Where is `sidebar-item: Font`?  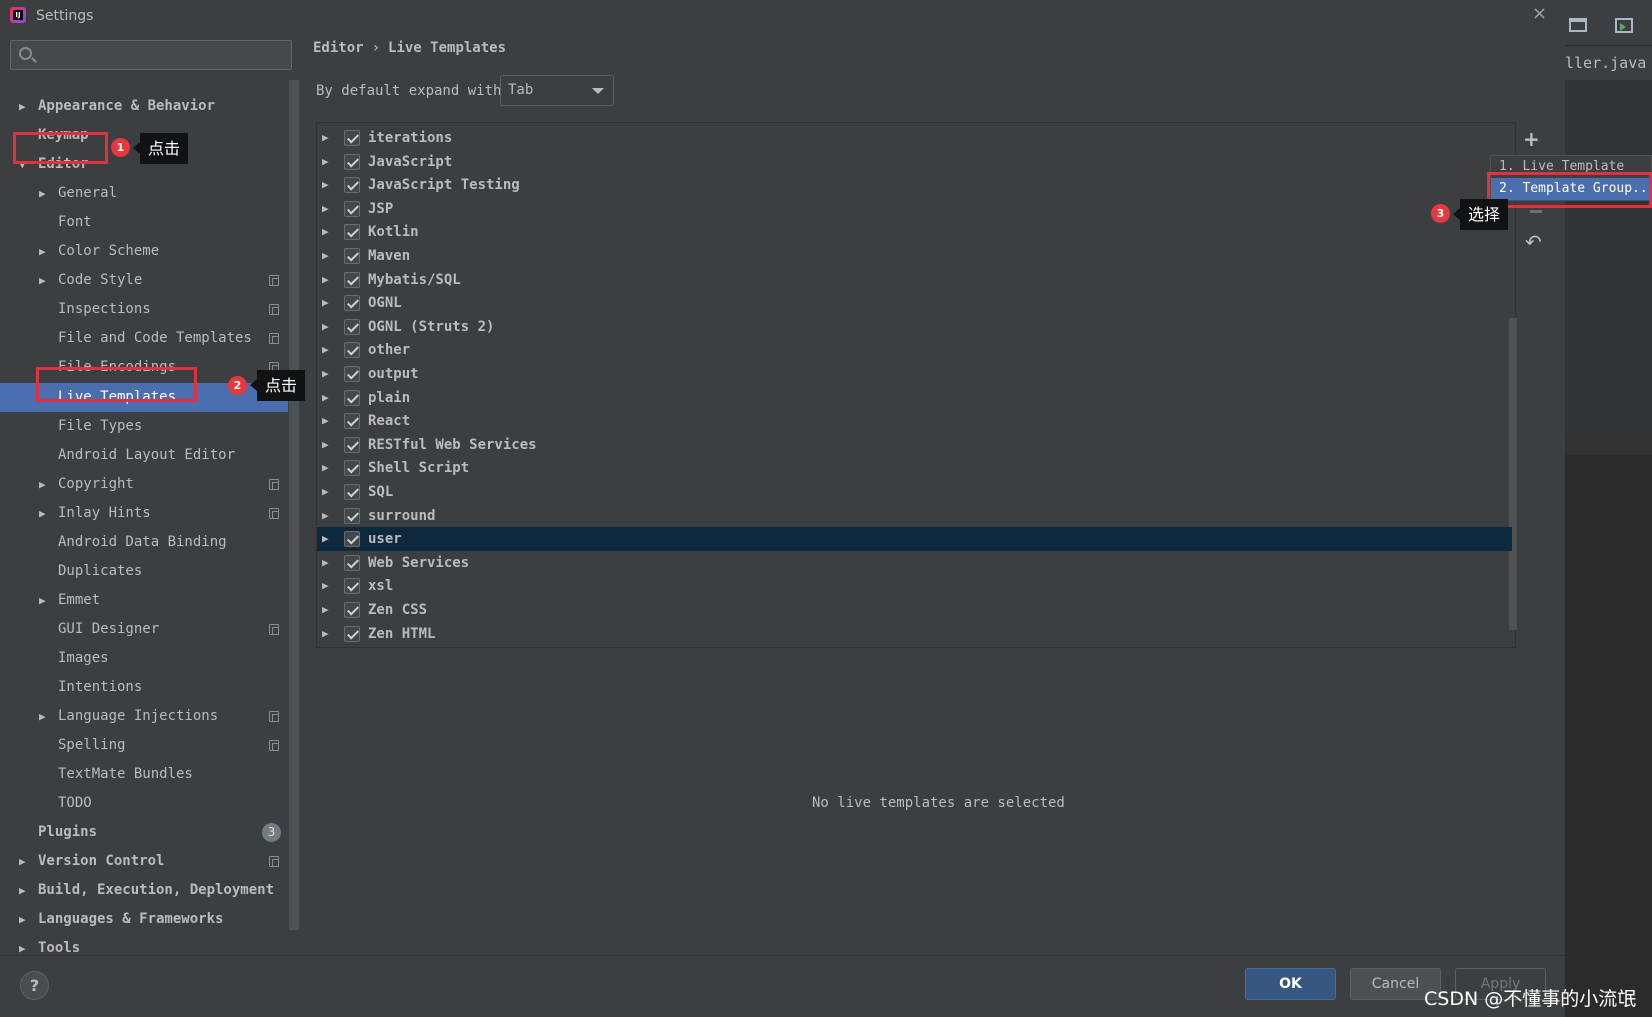
sidebar-item: Font is located at coordinates (144, 222).